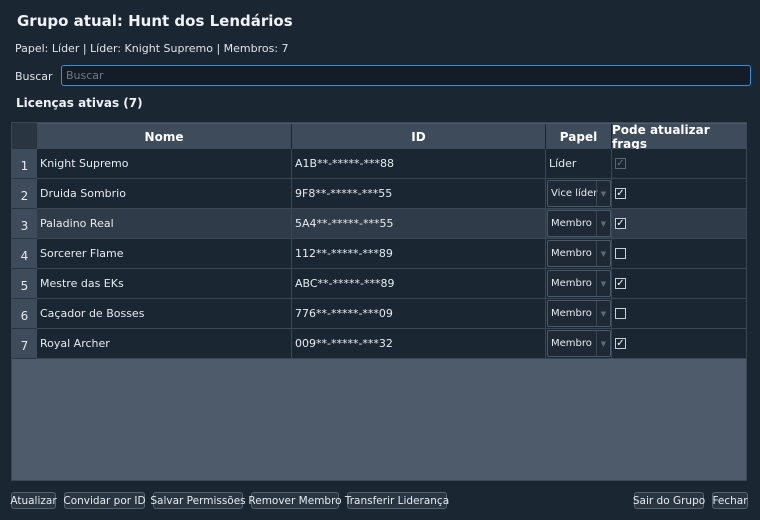 The width and height of the screenshot is (760, 520). I want to click on cell-name: Caçador de Bosses, so click(164, 313).